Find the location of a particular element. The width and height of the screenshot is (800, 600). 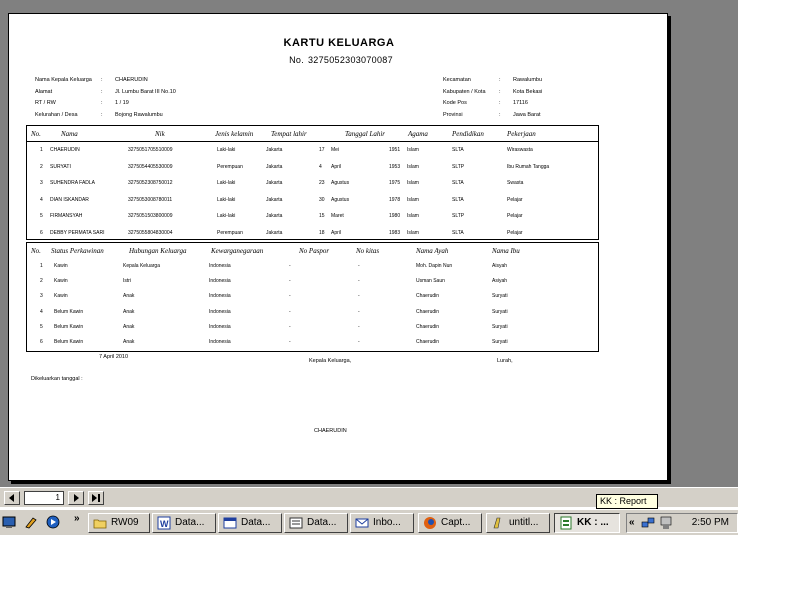

column-header: Nik is located at coordinates (160, 134).